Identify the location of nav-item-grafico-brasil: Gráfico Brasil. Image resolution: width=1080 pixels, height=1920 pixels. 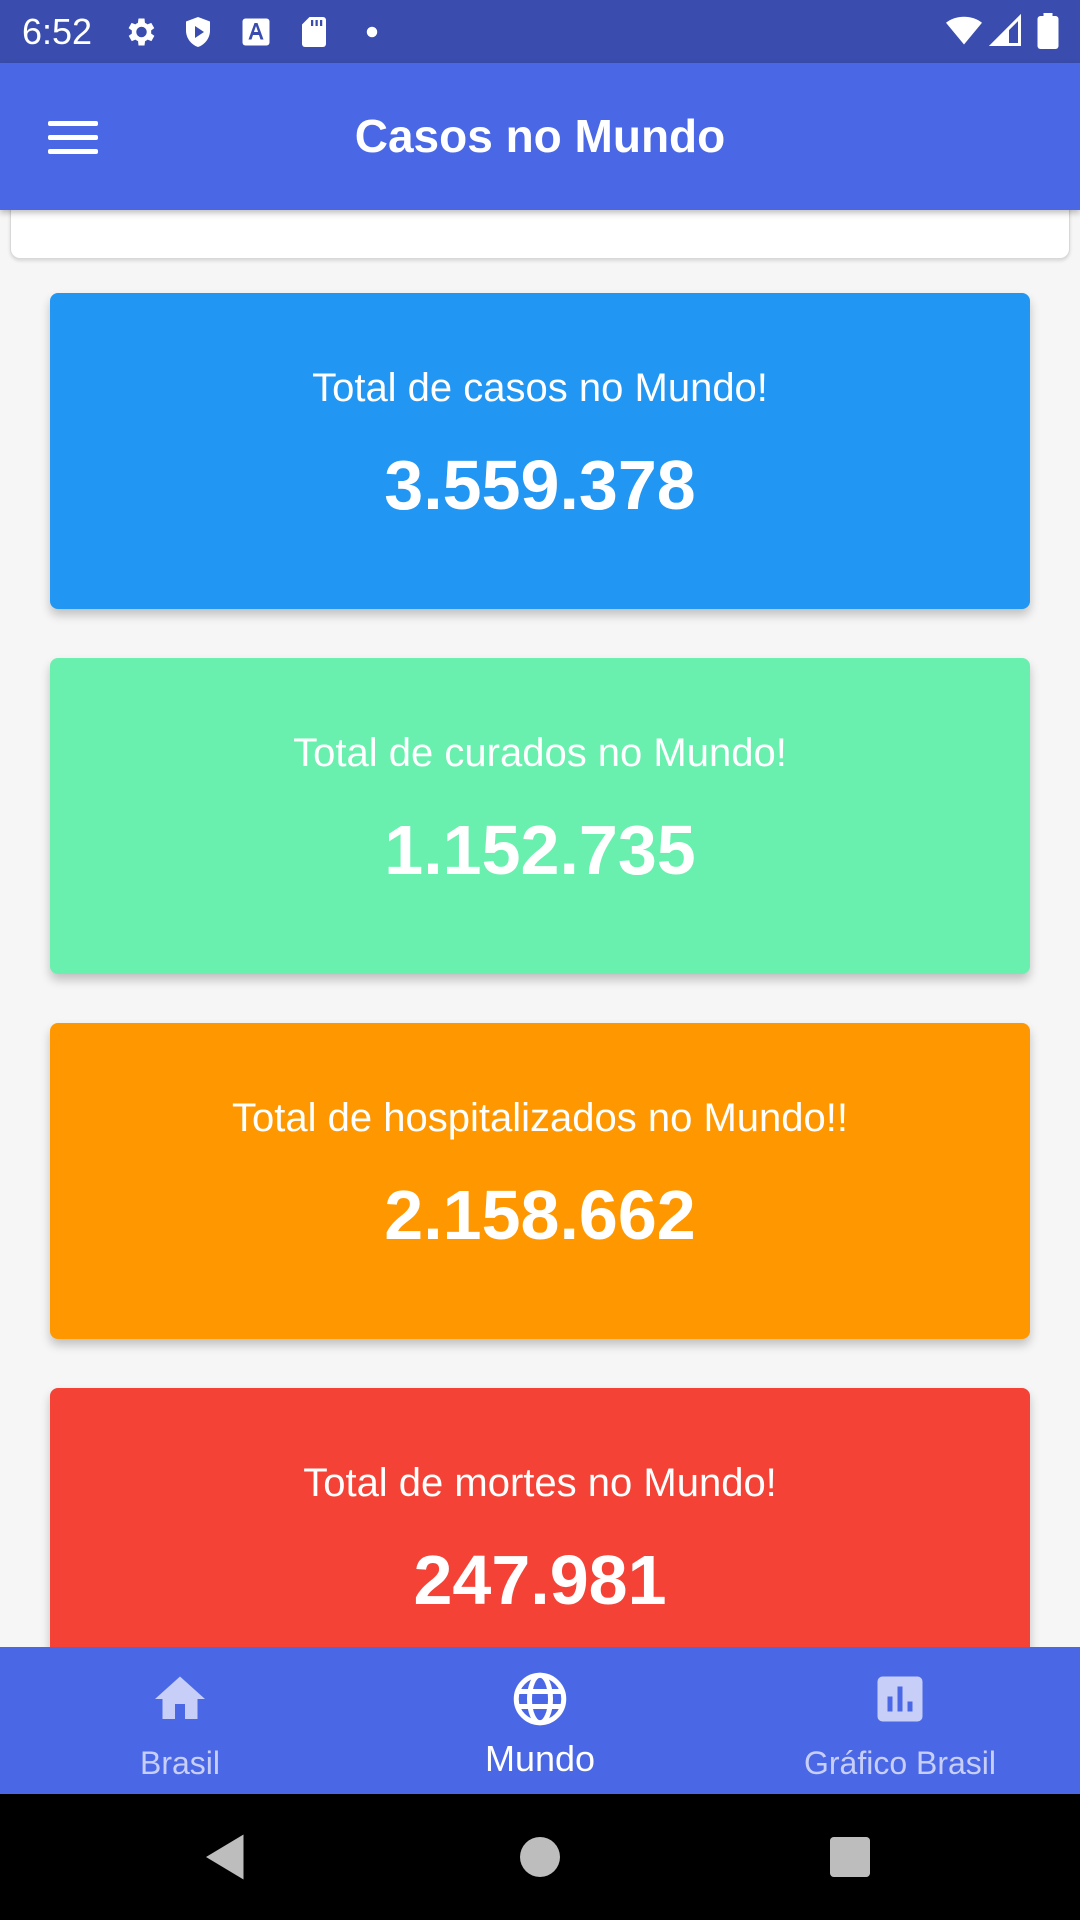
(900, 1720).